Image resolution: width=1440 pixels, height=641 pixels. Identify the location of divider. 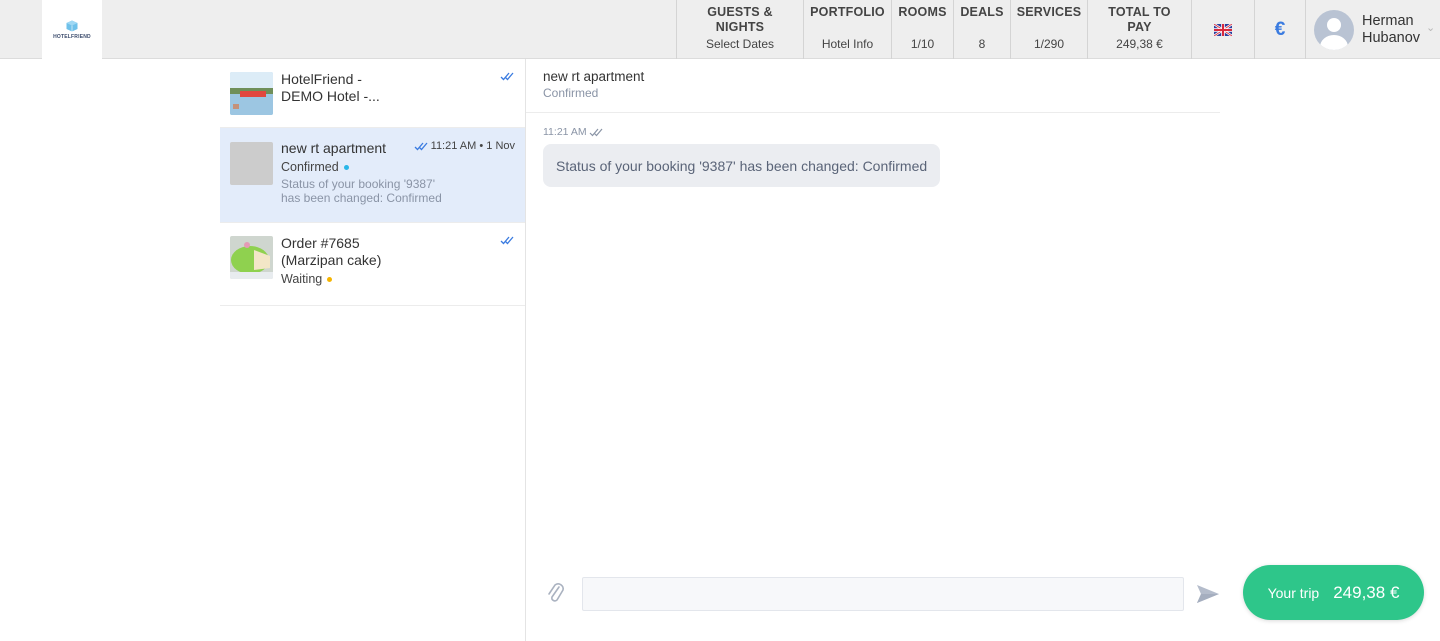
(873, 112).